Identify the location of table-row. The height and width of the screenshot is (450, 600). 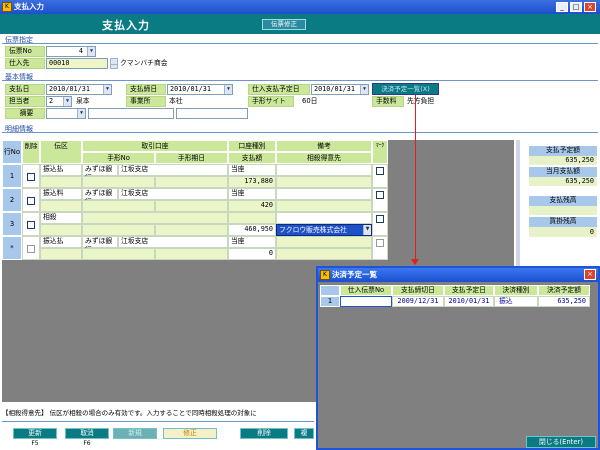
(31, 176).